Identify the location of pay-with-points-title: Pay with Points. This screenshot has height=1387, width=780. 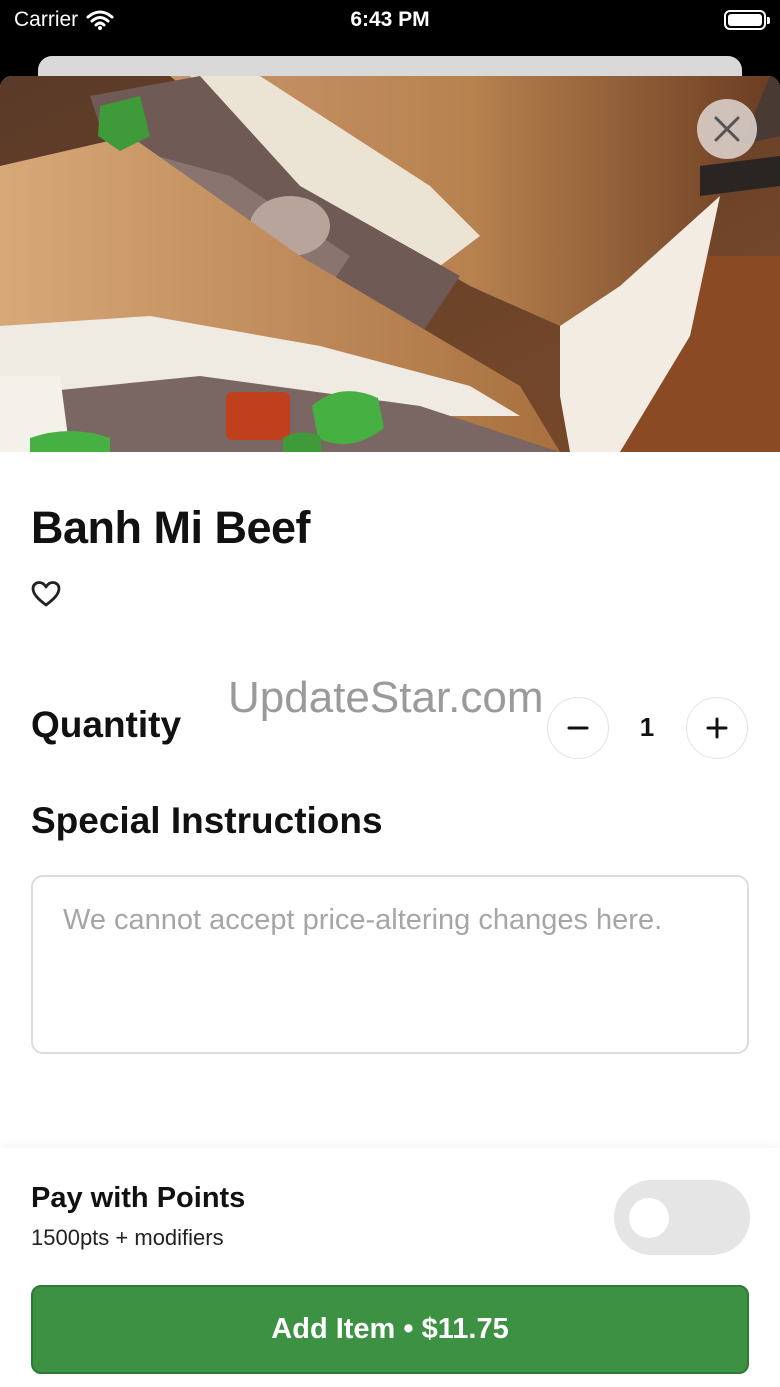
(138, 1198).